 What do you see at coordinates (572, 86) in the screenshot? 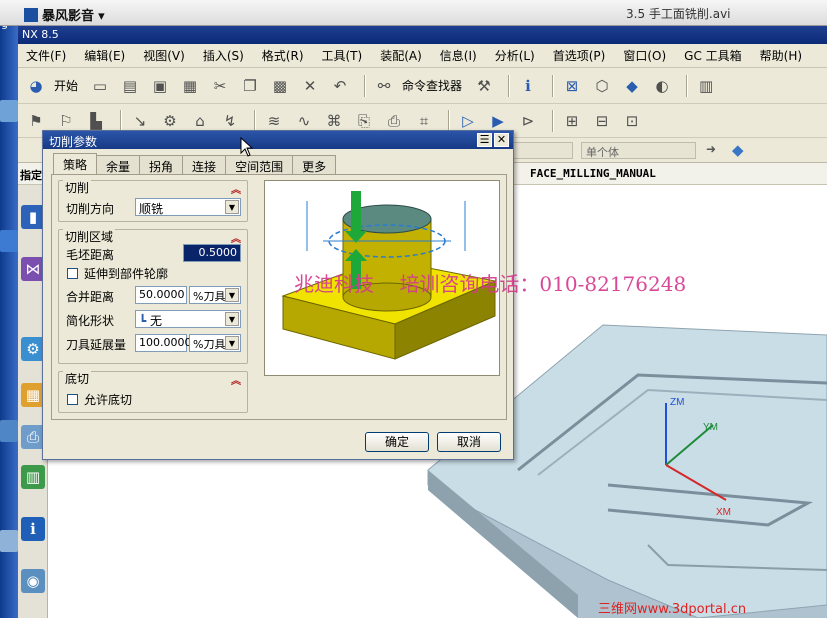
I see `fit-view-icon: ⊠` at bounding box center [572, 86].